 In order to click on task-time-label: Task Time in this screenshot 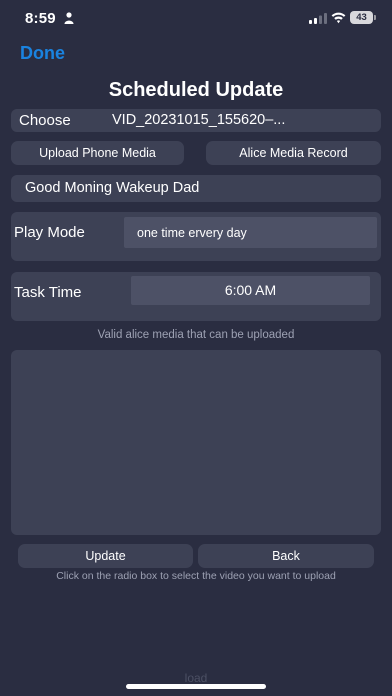, I will do `click(48, 292)`.